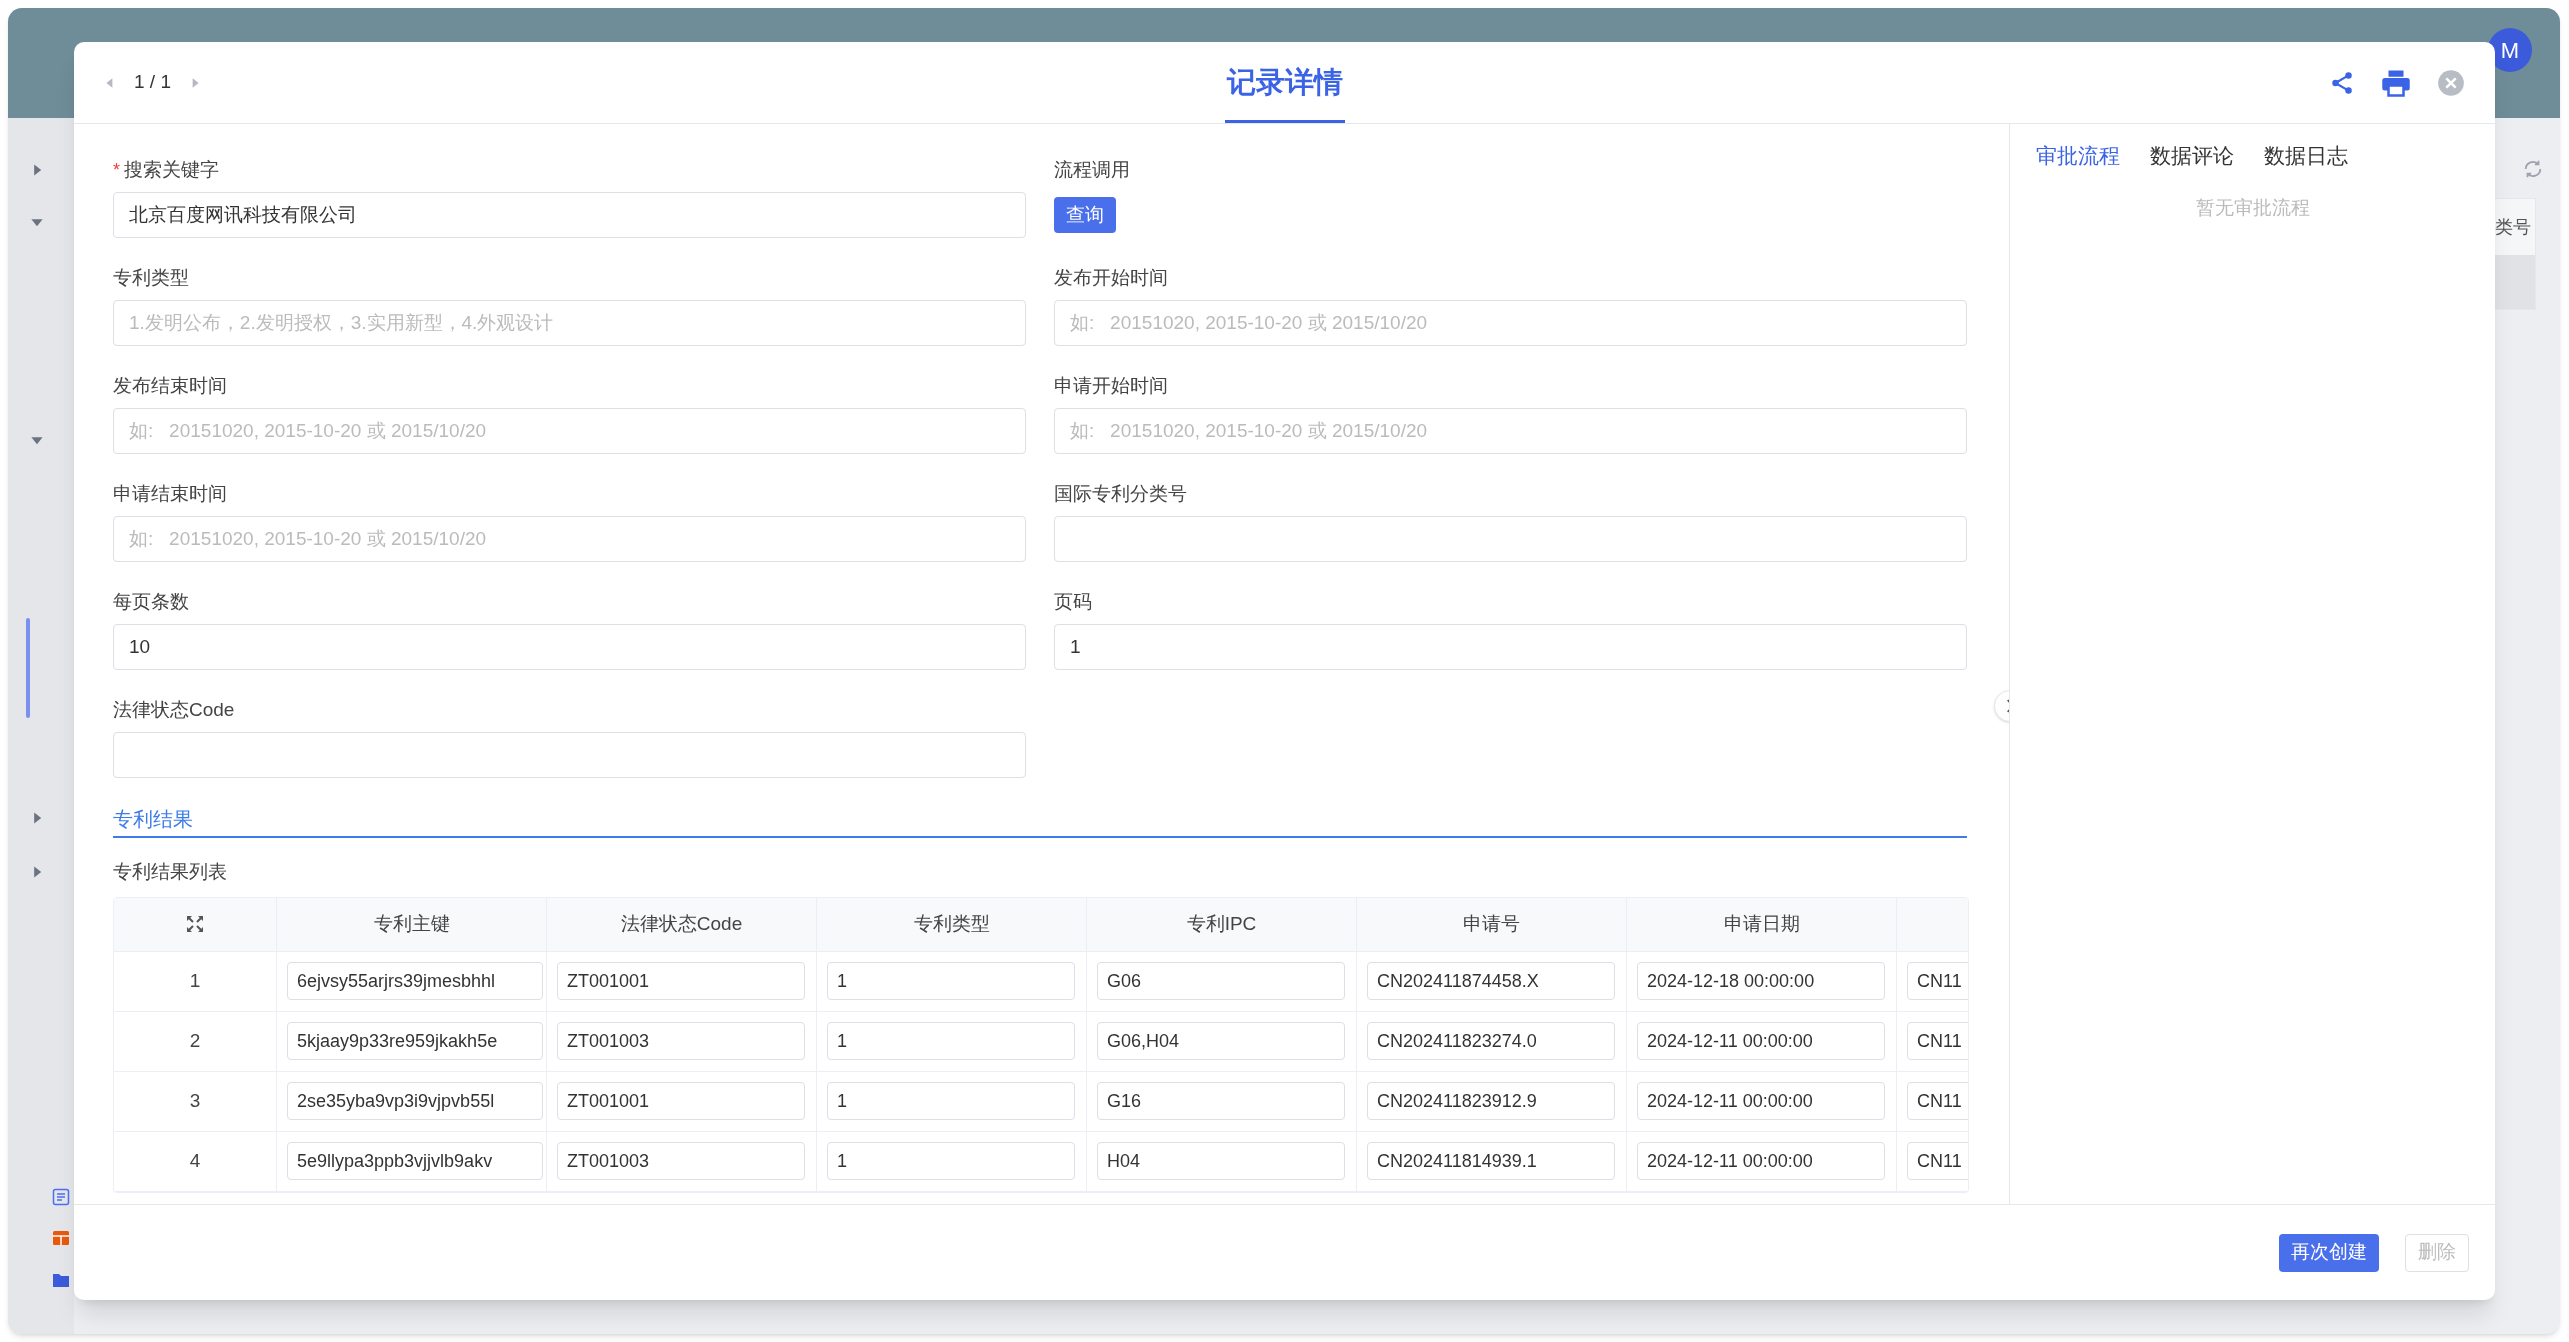  I want to click on text-field: 1, so click(1510, 647).